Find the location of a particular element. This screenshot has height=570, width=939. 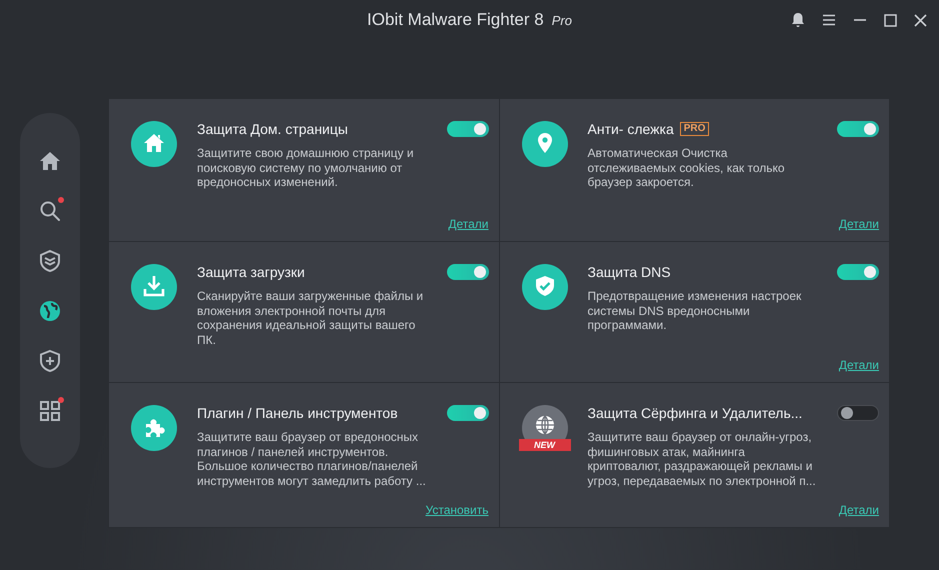

shield-check-icon is located at coordinates (545, 287).